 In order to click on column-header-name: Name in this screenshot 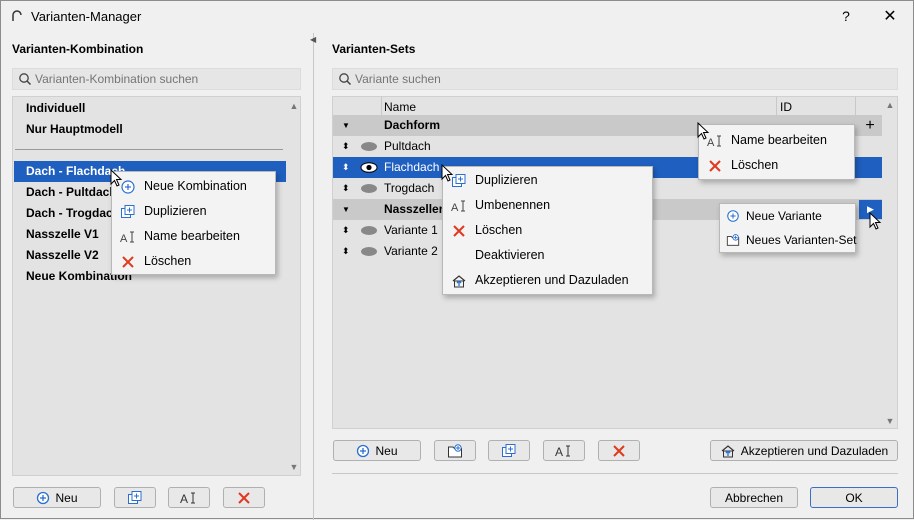, I will do `click(400, 107)`.